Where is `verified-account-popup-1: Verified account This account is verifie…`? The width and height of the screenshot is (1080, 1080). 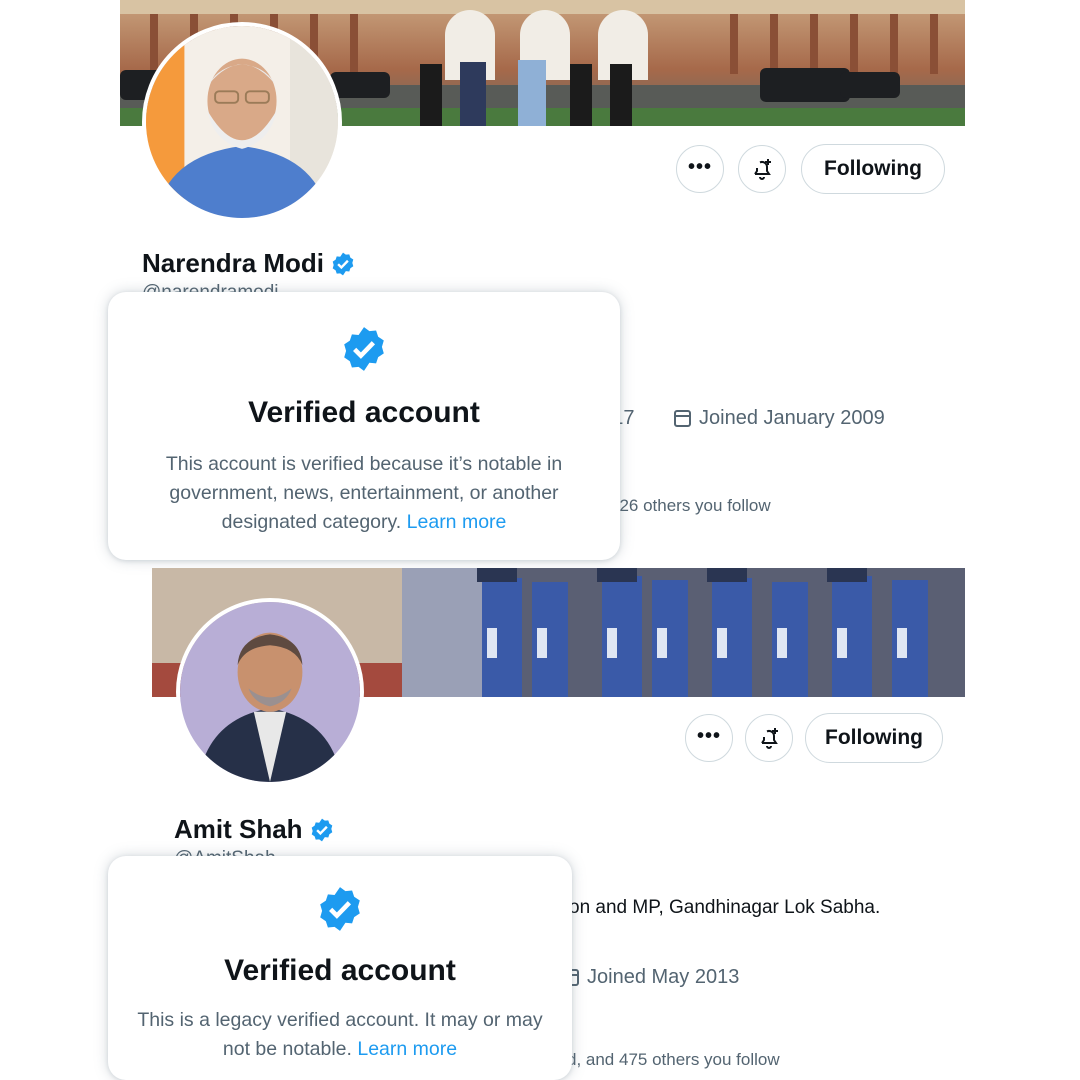
verified-account-popup-1: Verified account This account is verifie… is located at coordinates (364, 426).